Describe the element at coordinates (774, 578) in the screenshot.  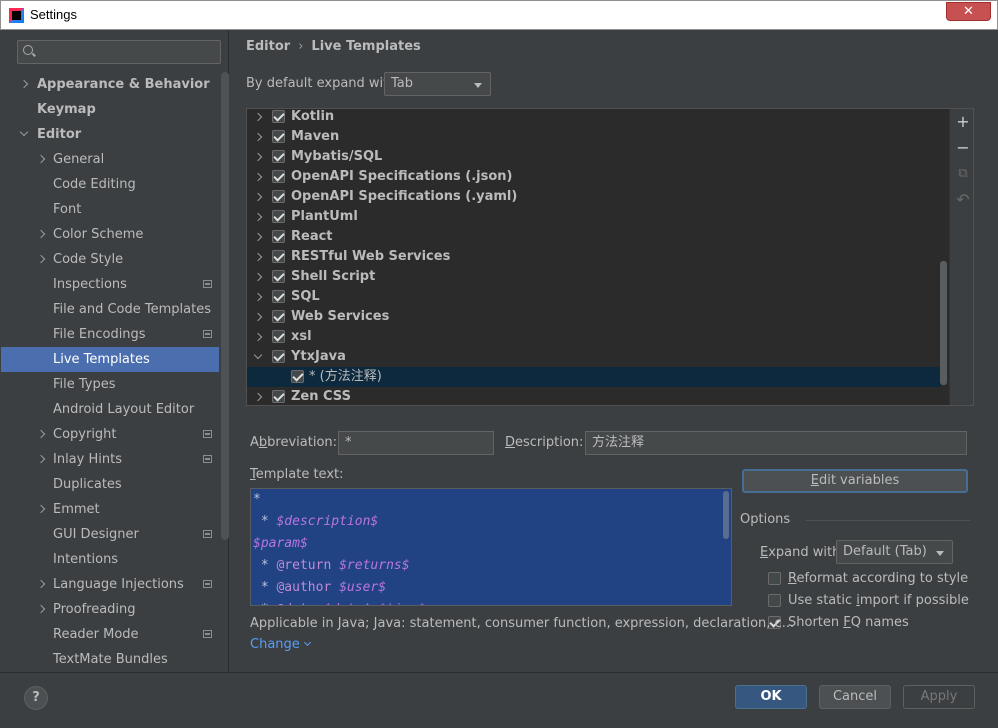
I see `reformat-checkbox` at that location.